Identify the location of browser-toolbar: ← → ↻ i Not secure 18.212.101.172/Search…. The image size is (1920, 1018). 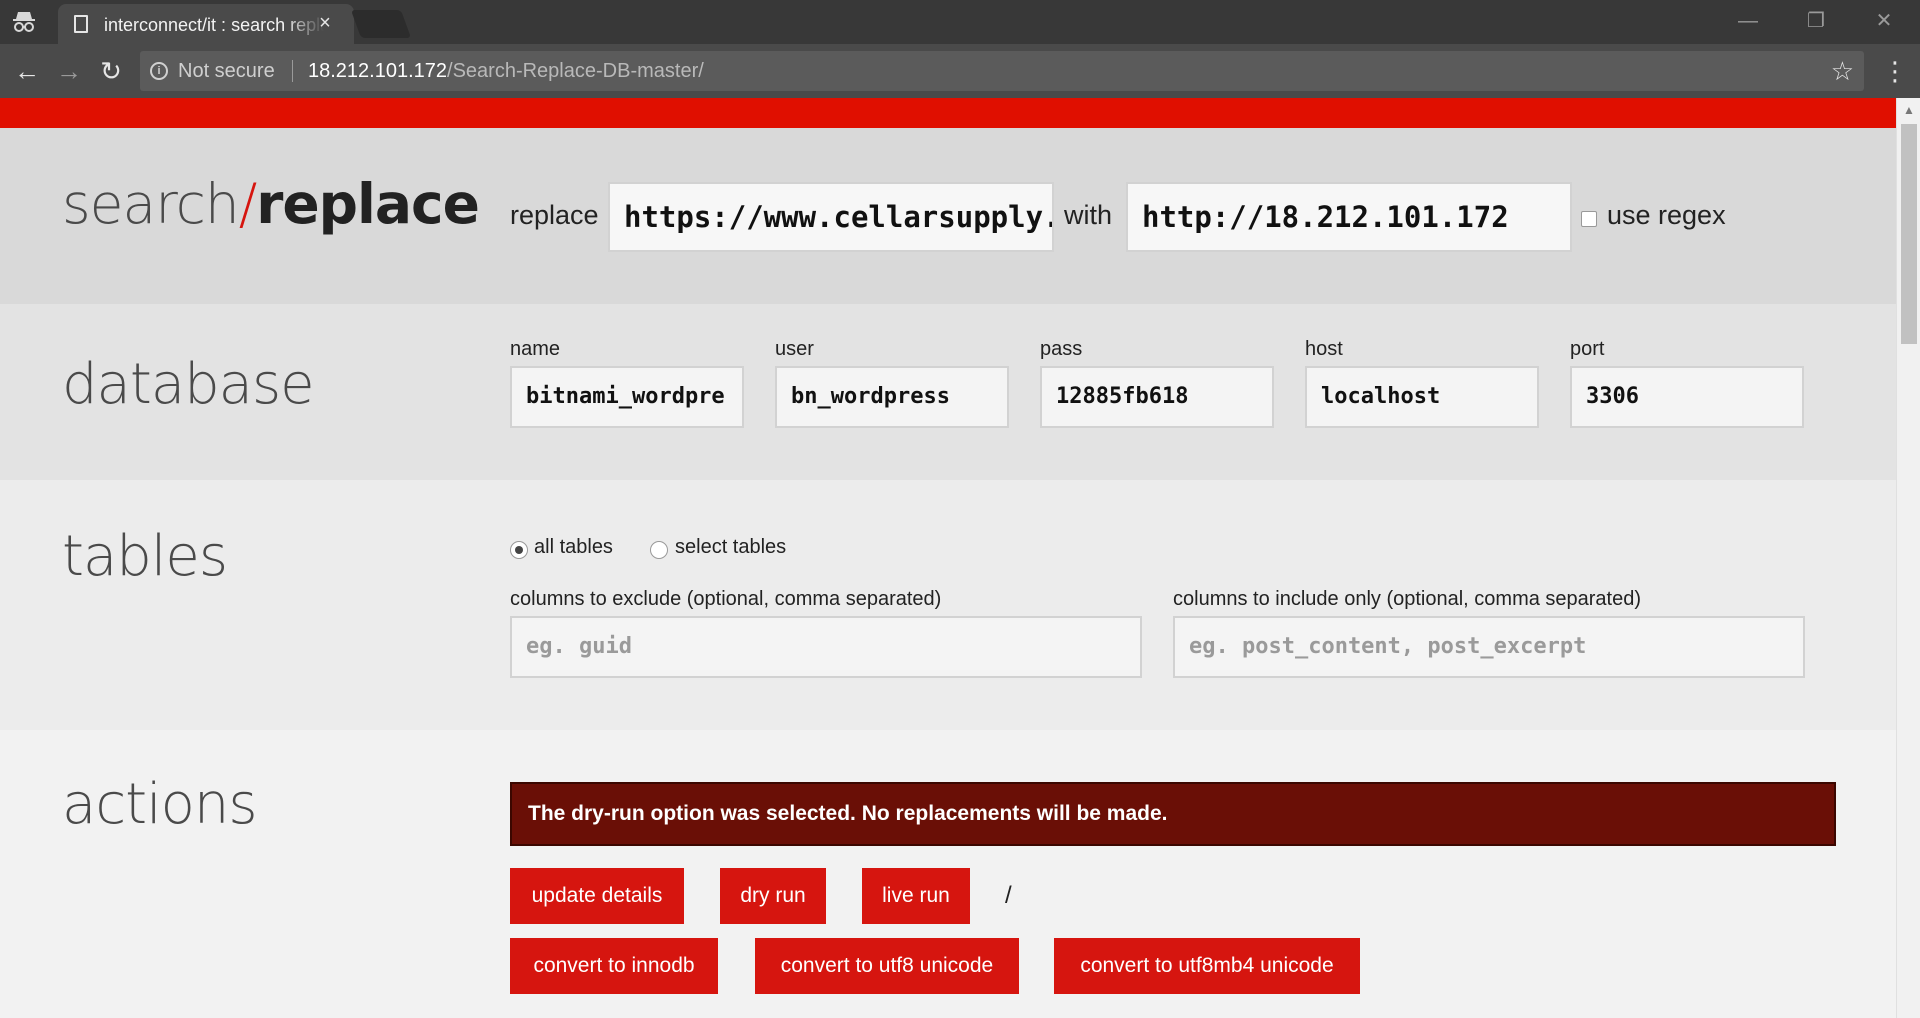
(960, 71).